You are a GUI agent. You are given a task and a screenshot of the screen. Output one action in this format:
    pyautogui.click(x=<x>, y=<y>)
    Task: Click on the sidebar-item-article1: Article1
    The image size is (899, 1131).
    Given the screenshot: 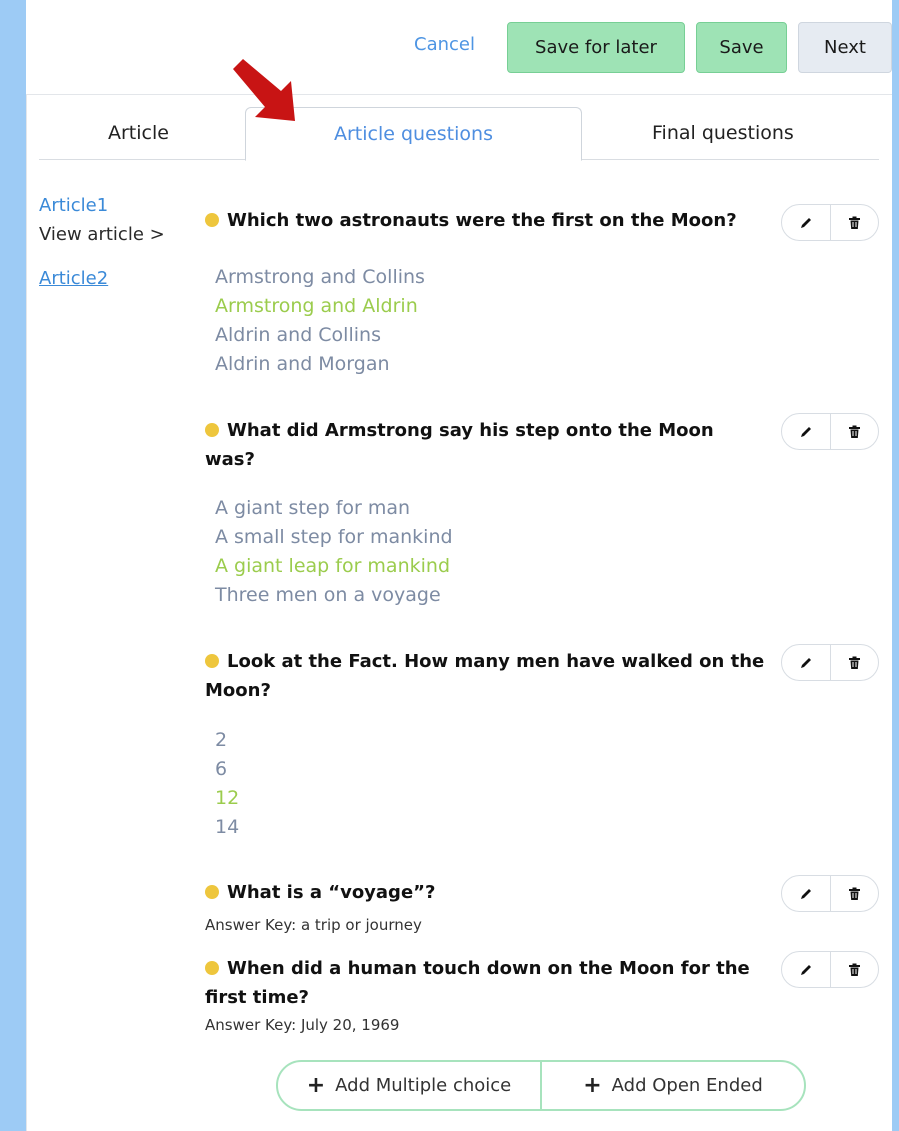 What is the action you would take?
    pyautogui.click(x=73, y=205)
    